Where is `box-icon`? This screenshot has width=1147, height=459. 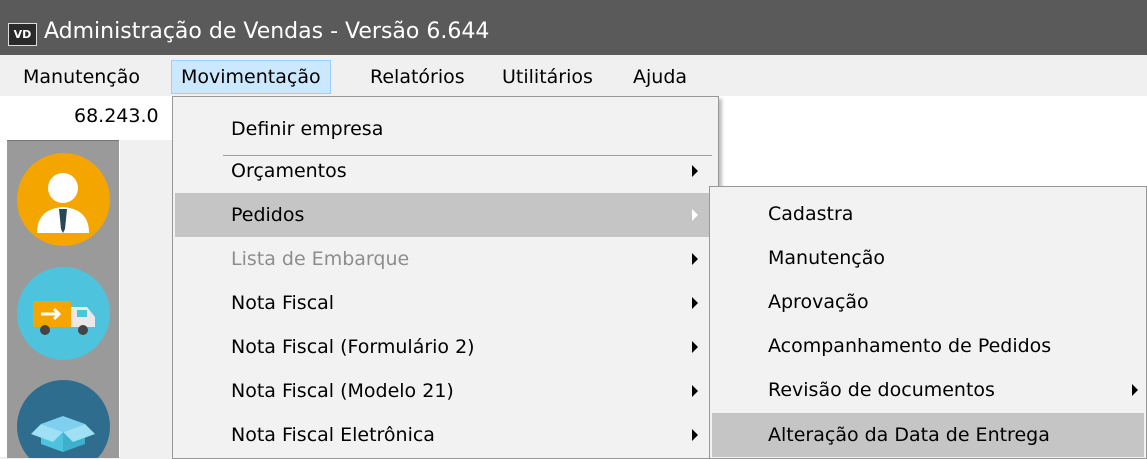
box-icon is located at coordinates (63, 419).